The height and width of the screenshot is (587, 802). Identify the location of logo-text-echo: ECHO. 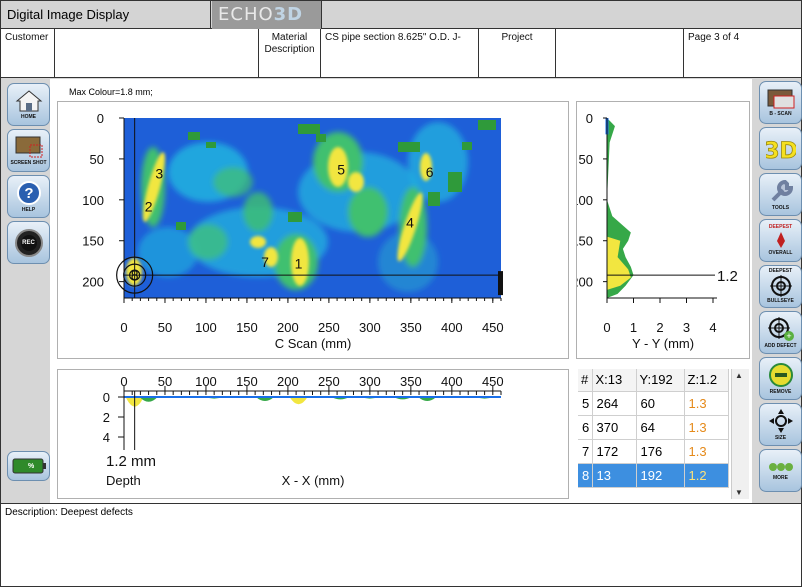
(246, 14).